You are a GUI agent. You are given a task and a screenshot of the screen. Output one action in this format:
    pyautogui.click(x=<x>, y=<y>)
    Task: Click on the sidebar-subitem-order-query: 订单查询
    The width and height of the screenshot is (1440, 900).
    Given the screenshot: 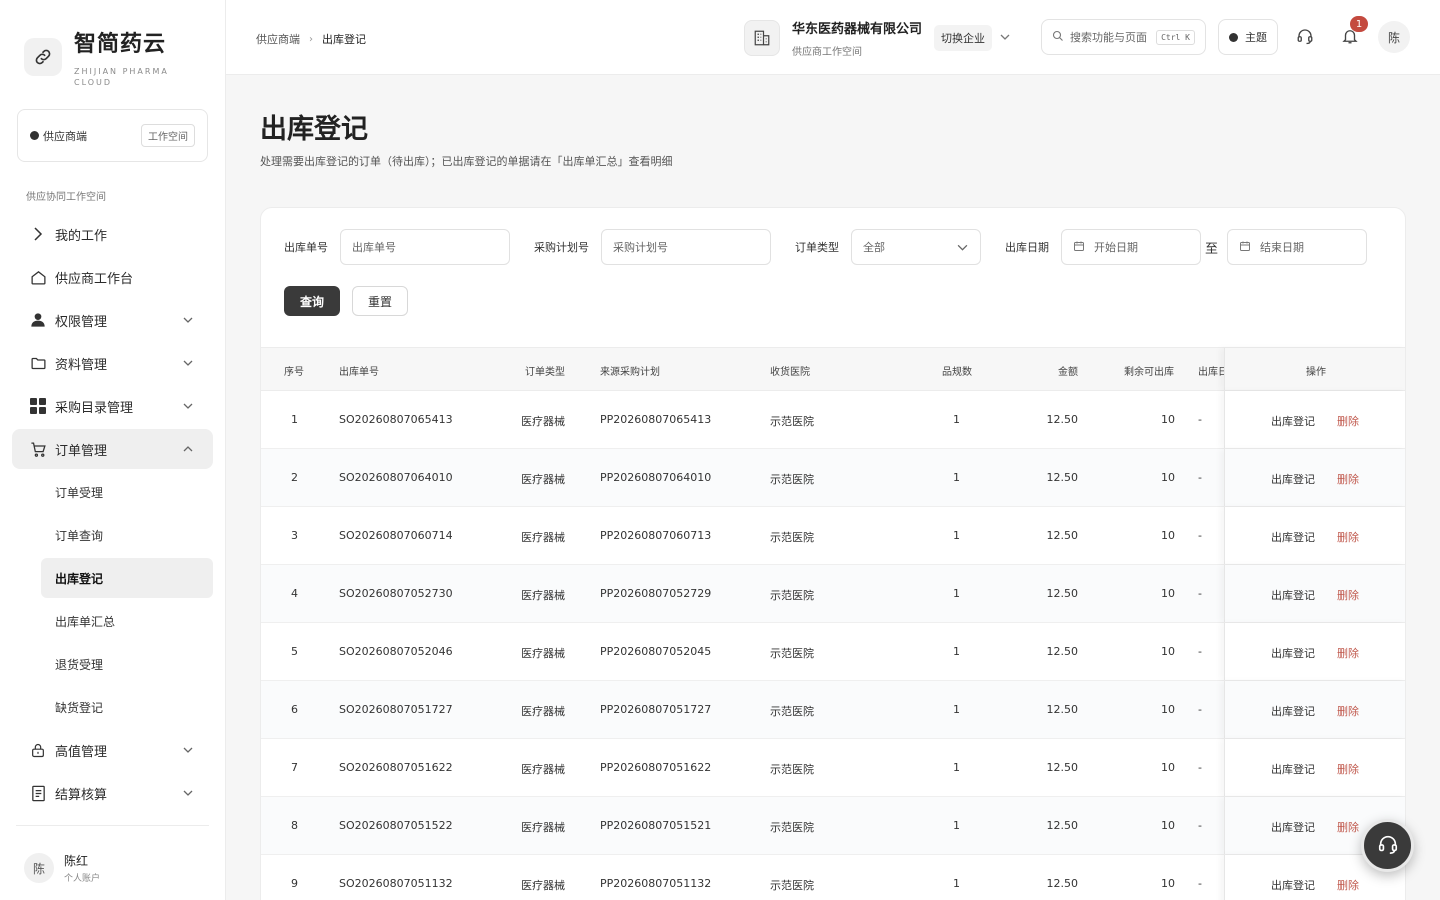 What is the action you would take?
    pyautogui.click(x=127, y=535)
    